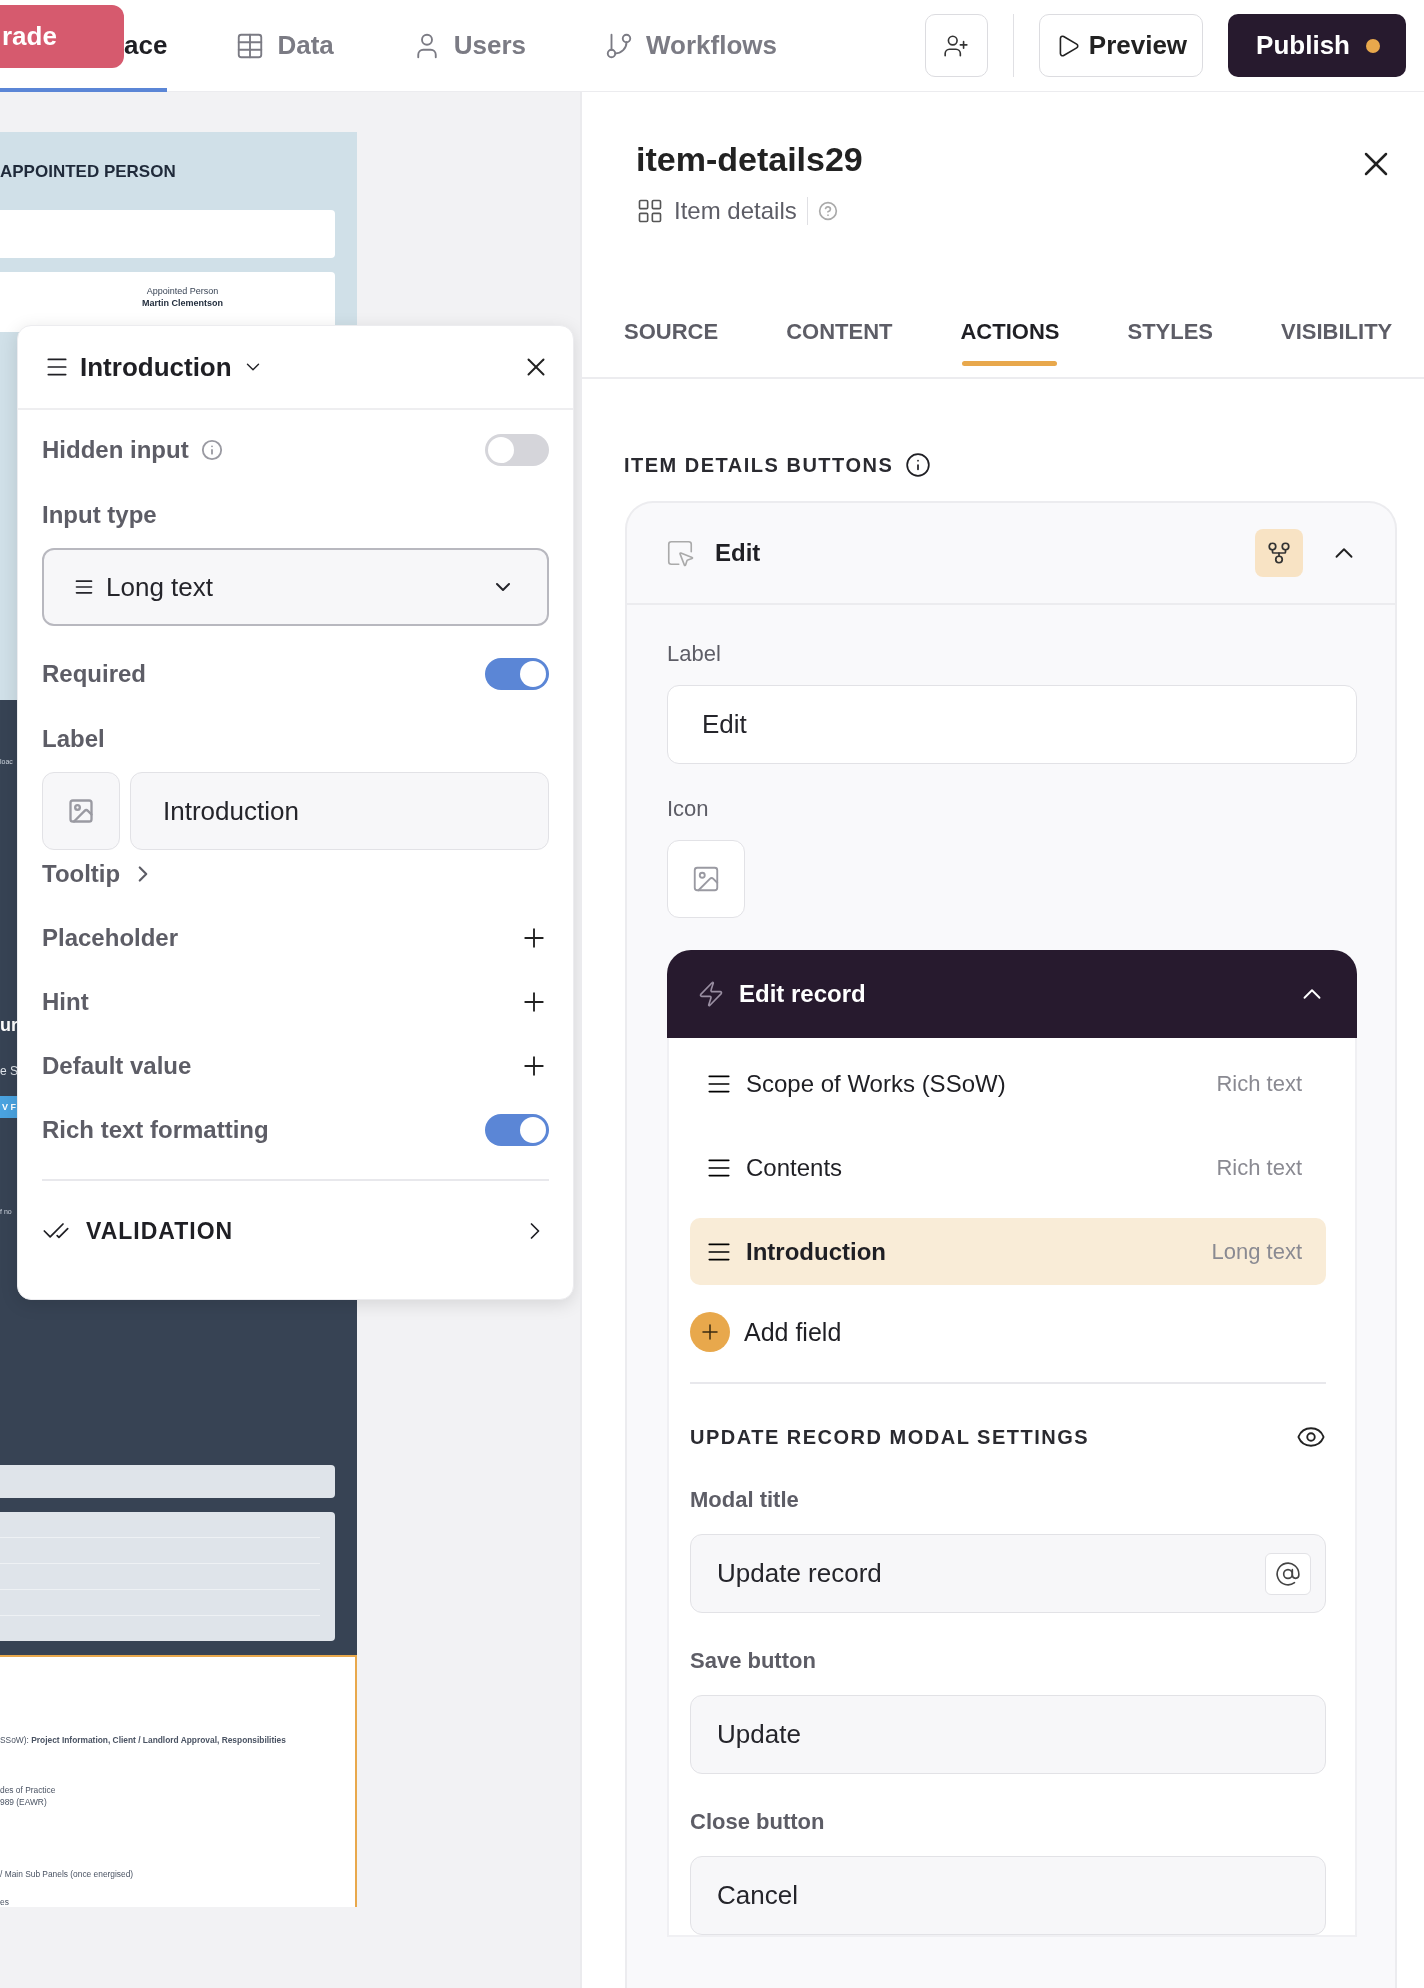 The width and height of the screenshot is (1424, 1988). What do you see at coordinates (650, 211) in the screenshot?
I see `grid-icon` at bounding box center [650, 211].